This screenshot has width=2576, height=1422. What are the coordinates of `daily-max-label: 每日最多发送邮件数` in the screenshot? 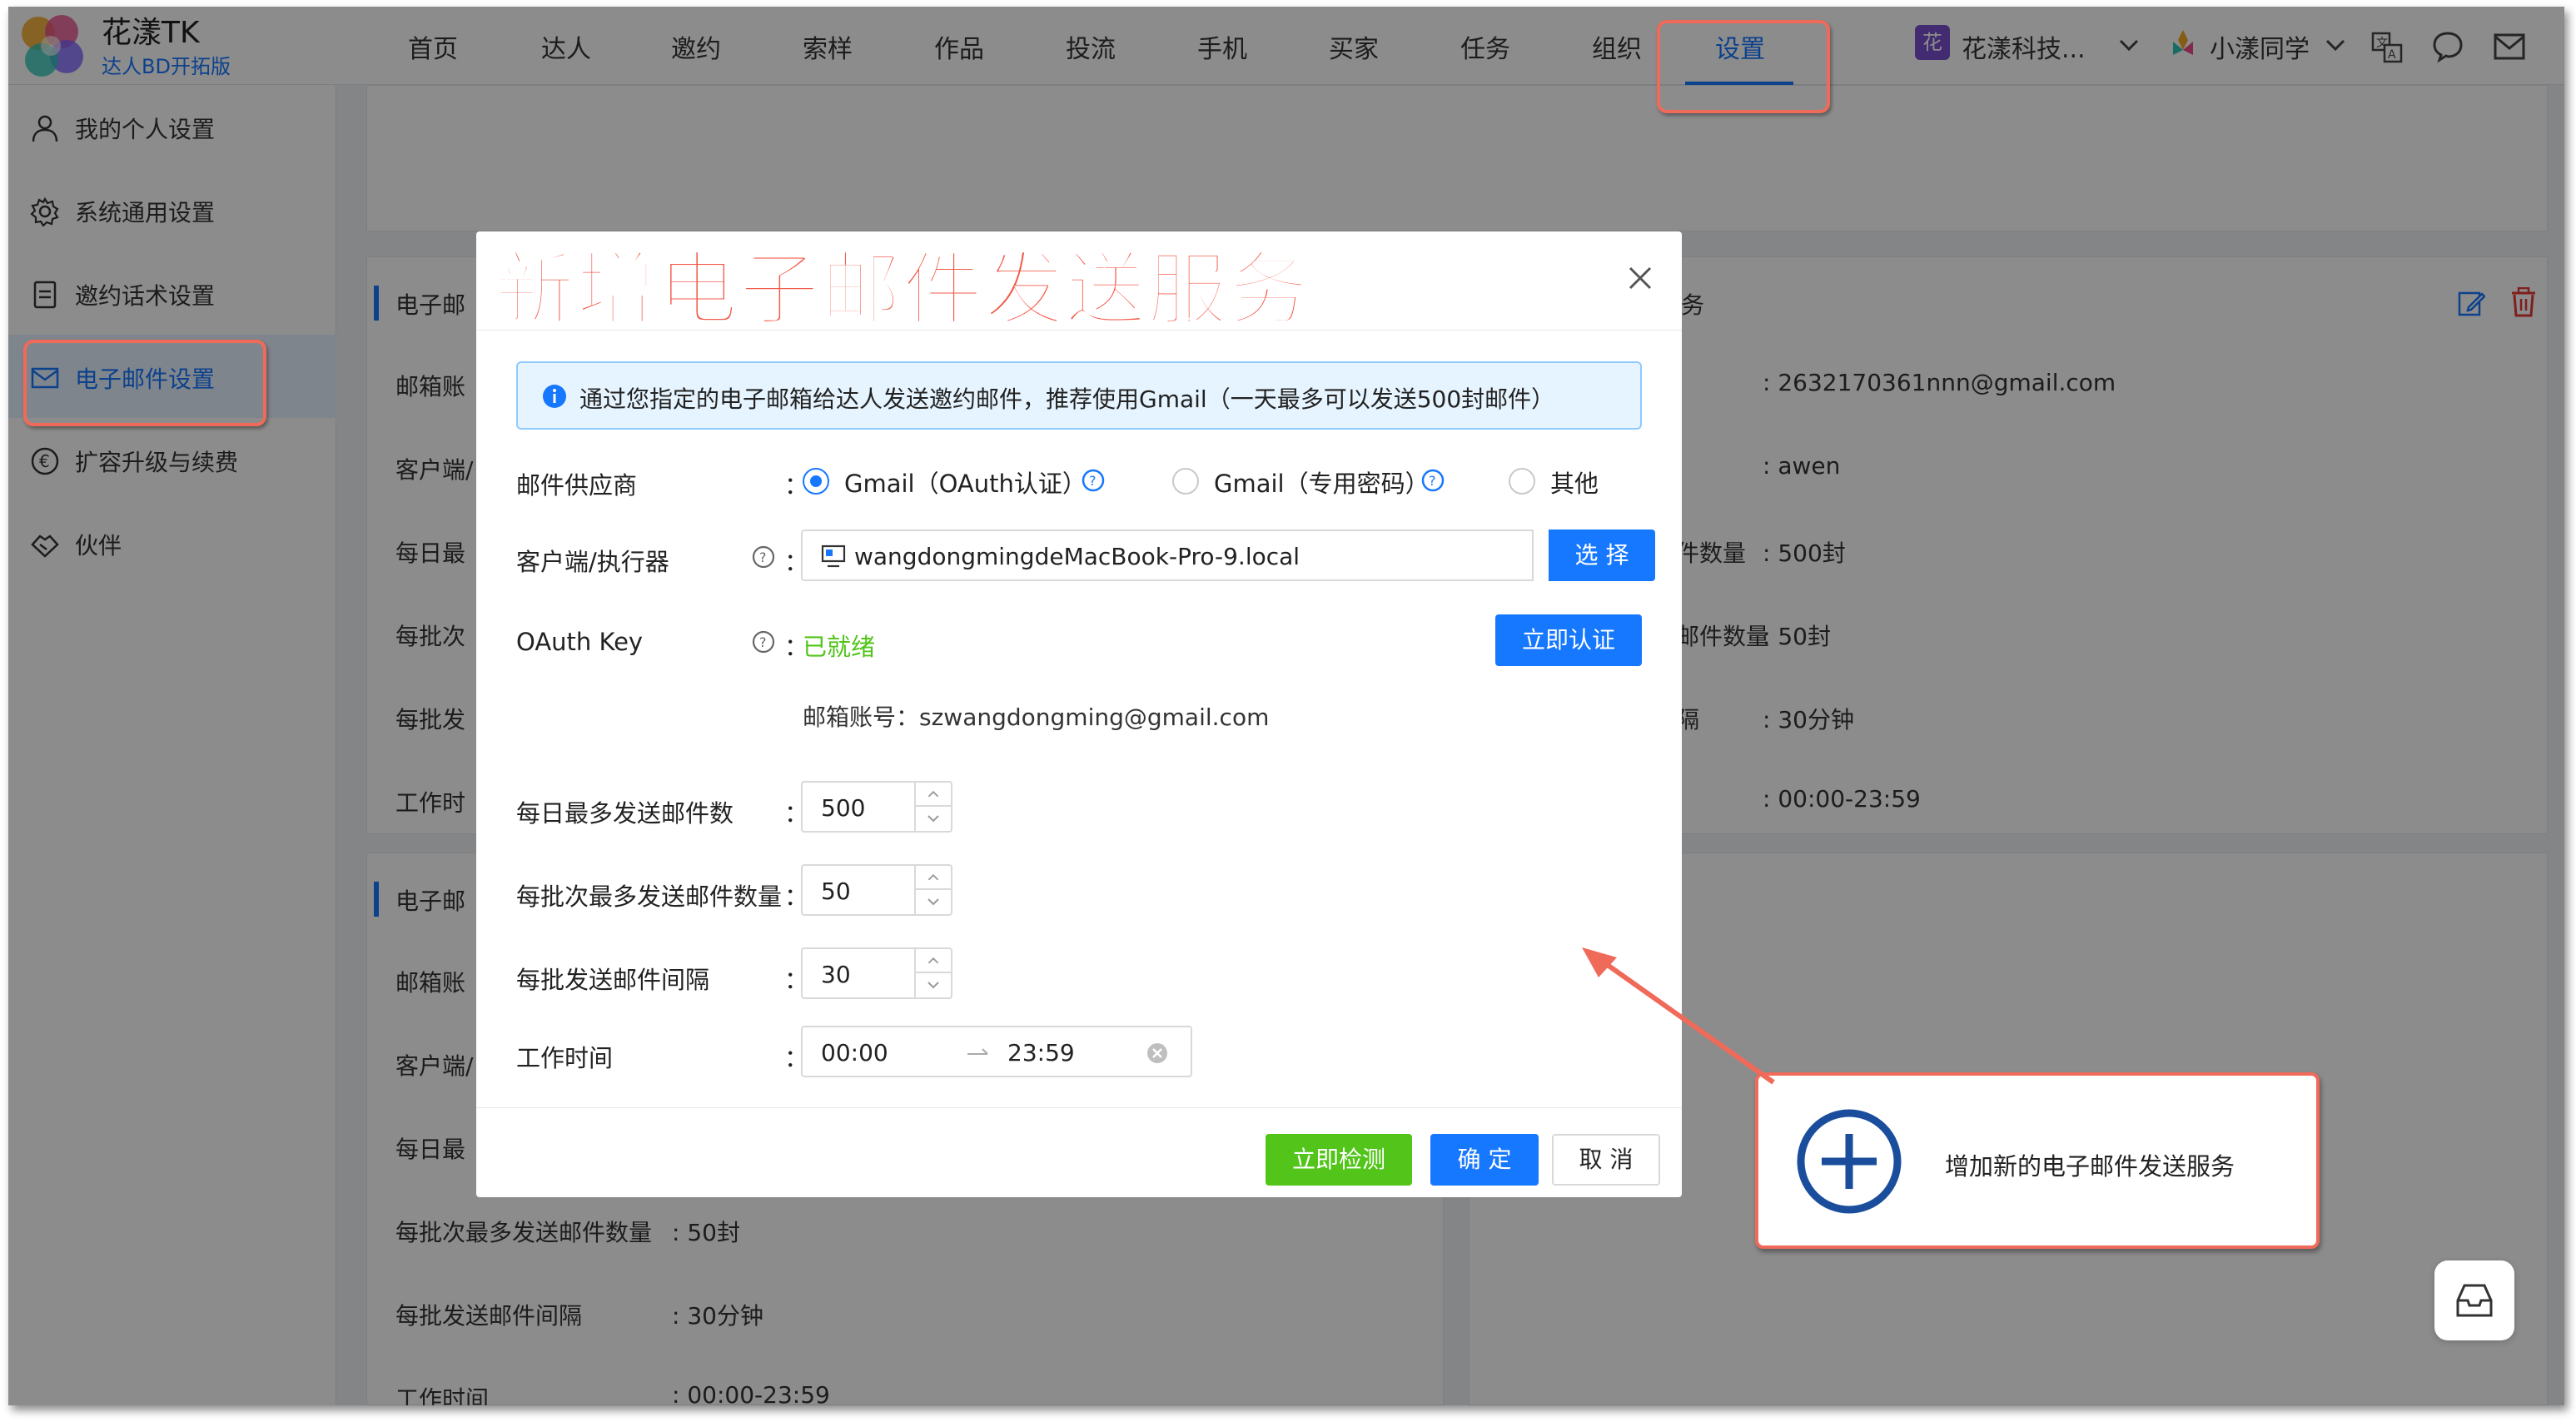 It's located at (625, 813).